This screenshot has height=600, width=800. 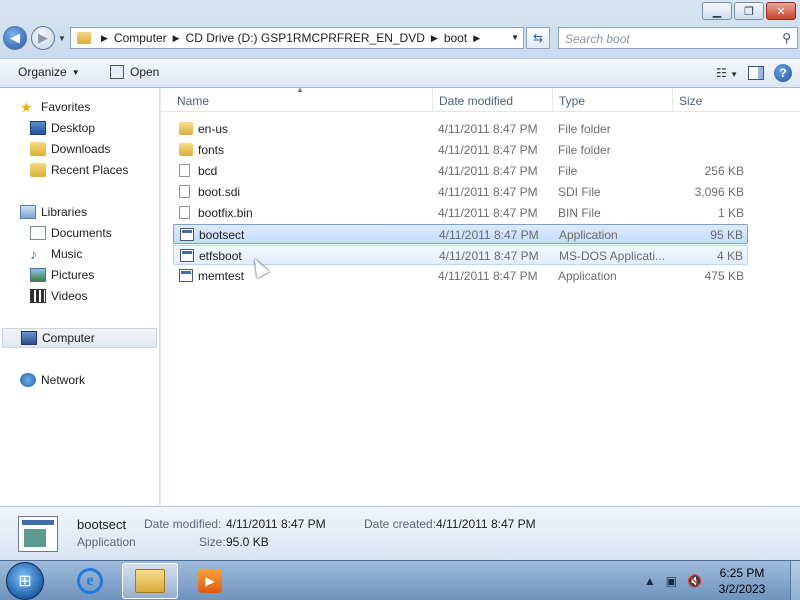 What do you see at coordinates (99, 107) in the screenshot?
I see `nav-favorites: ★ Favorites` at bounding box center [99, 107].